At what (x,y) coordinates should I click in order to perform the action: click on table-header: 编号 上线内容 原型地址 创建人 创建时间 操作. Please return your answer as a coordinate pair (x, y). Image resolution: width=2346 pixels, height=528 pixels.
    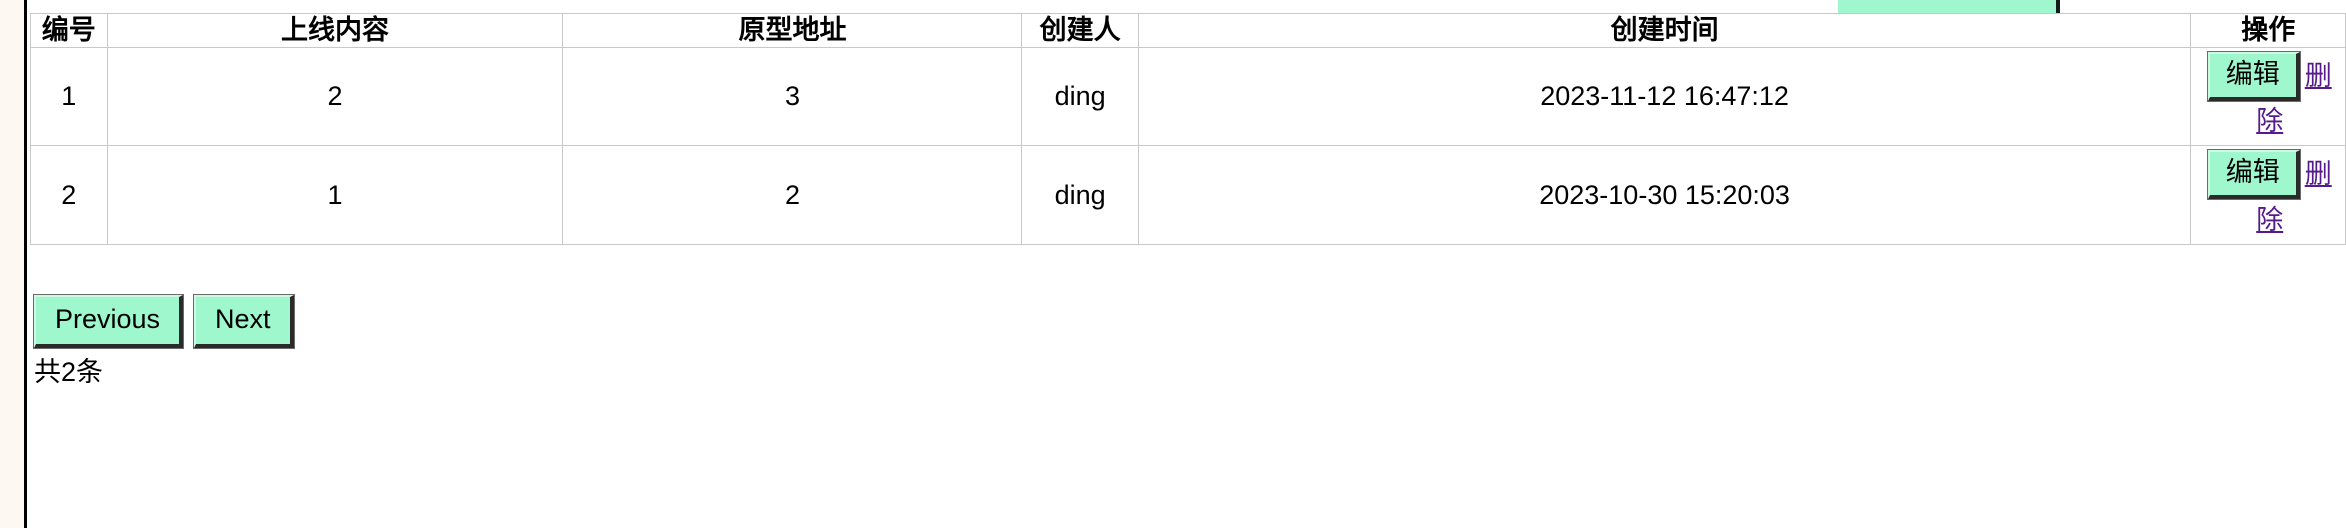
    Looking at the image, I should click on (1188, 30).